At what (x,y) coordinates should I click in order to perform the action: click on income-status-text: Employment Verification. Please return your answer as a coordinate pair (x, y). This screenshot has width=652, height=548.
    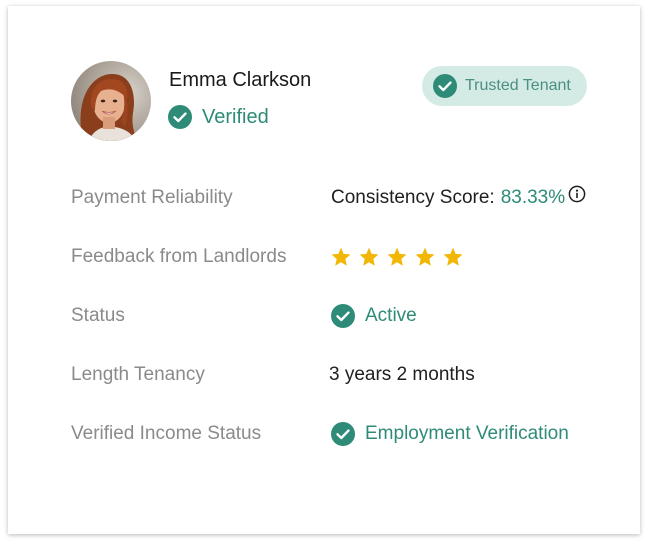
    Looking at the image, I should click on (467, 433).